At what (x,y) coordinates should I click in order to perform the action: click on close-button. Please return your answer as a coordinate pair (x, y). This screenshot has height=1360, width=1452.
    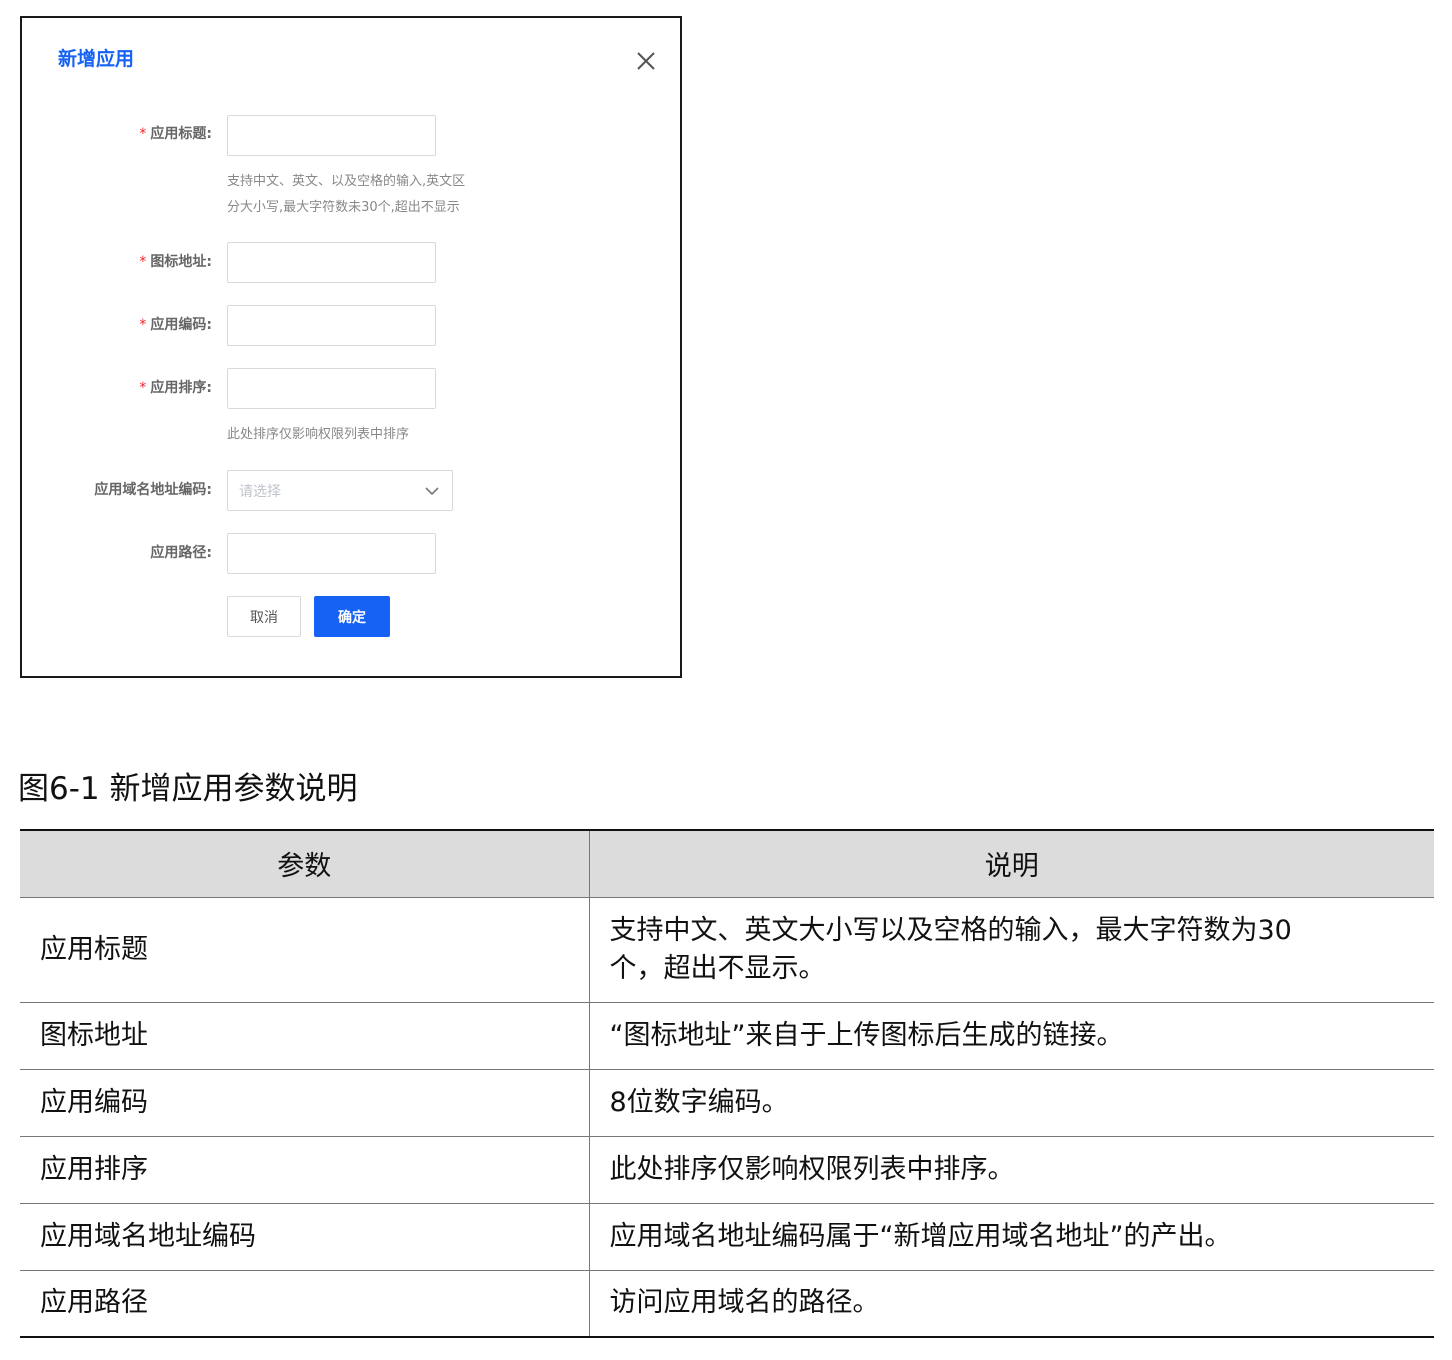
    Looking at the image, I should click on (646, 61).